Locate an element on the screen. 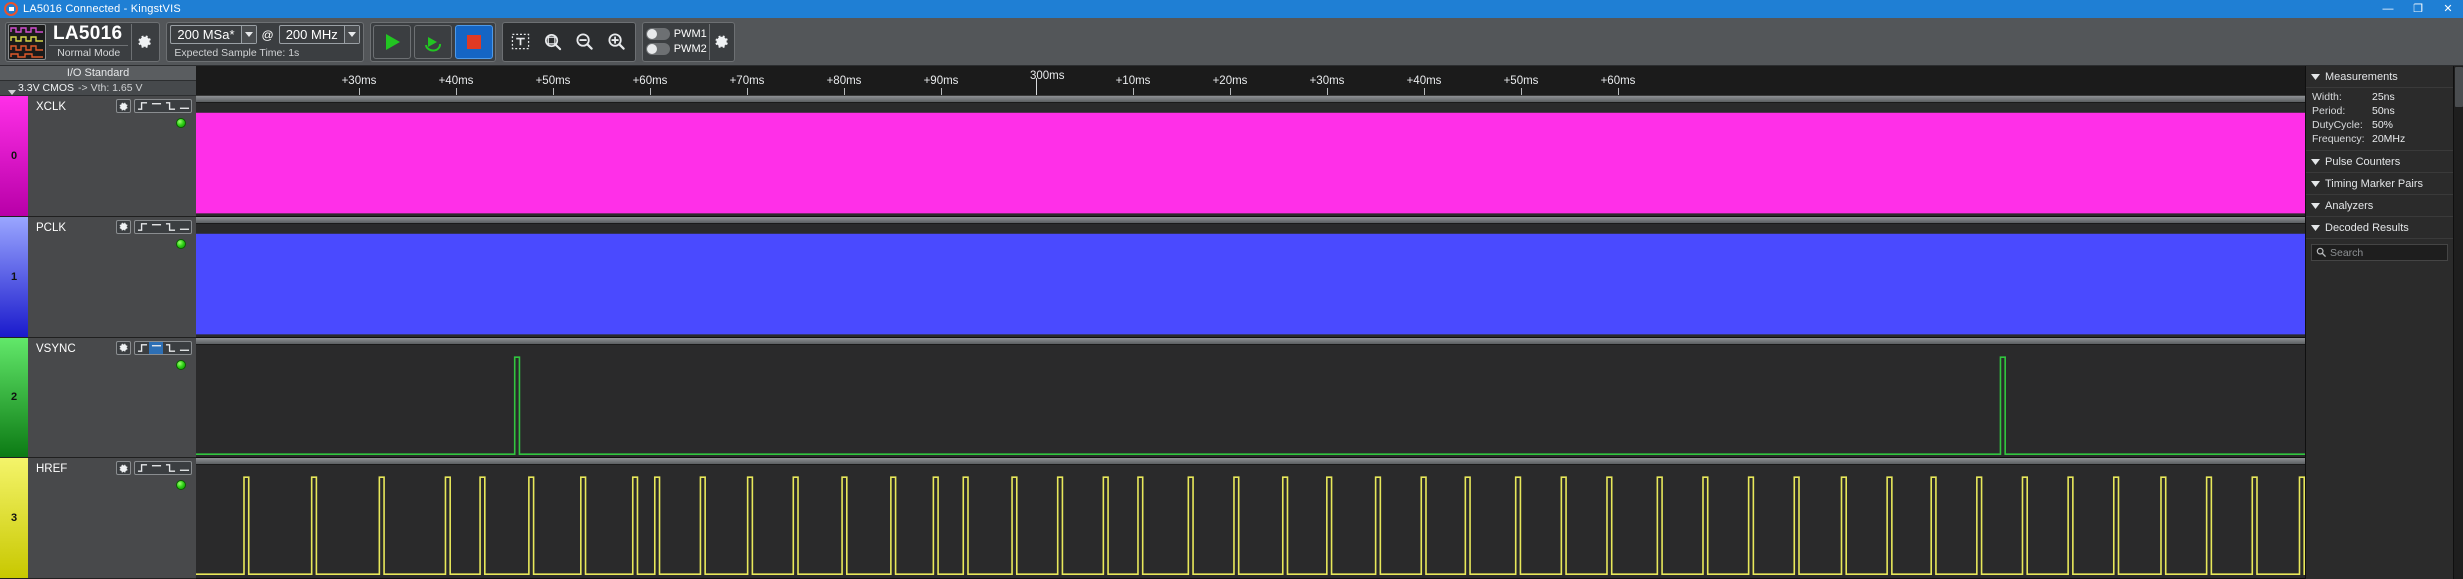  channel-name: HREF is located at coordinates (52, 469).